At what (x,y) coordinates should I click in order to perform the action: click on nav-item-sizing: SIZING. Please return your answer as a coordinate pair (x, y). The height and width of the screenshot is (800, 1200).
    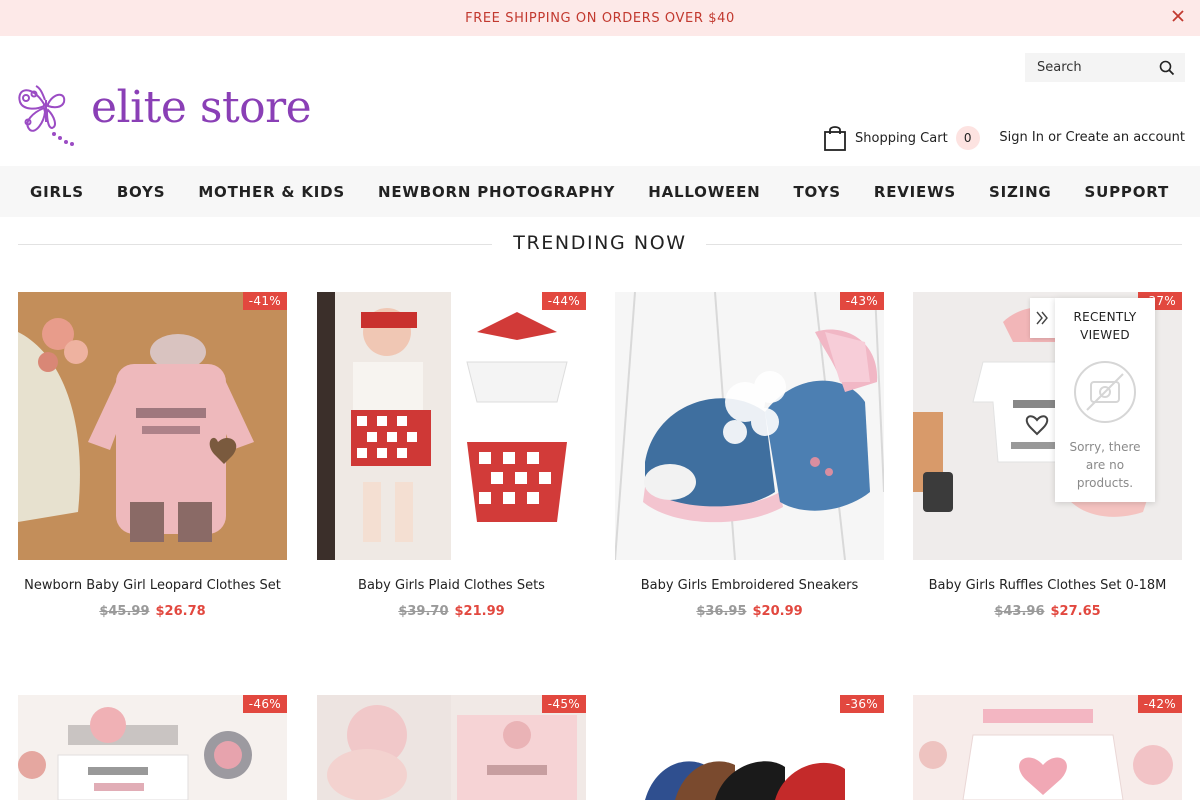
    Looking at the image, I should click on (1020, 192).